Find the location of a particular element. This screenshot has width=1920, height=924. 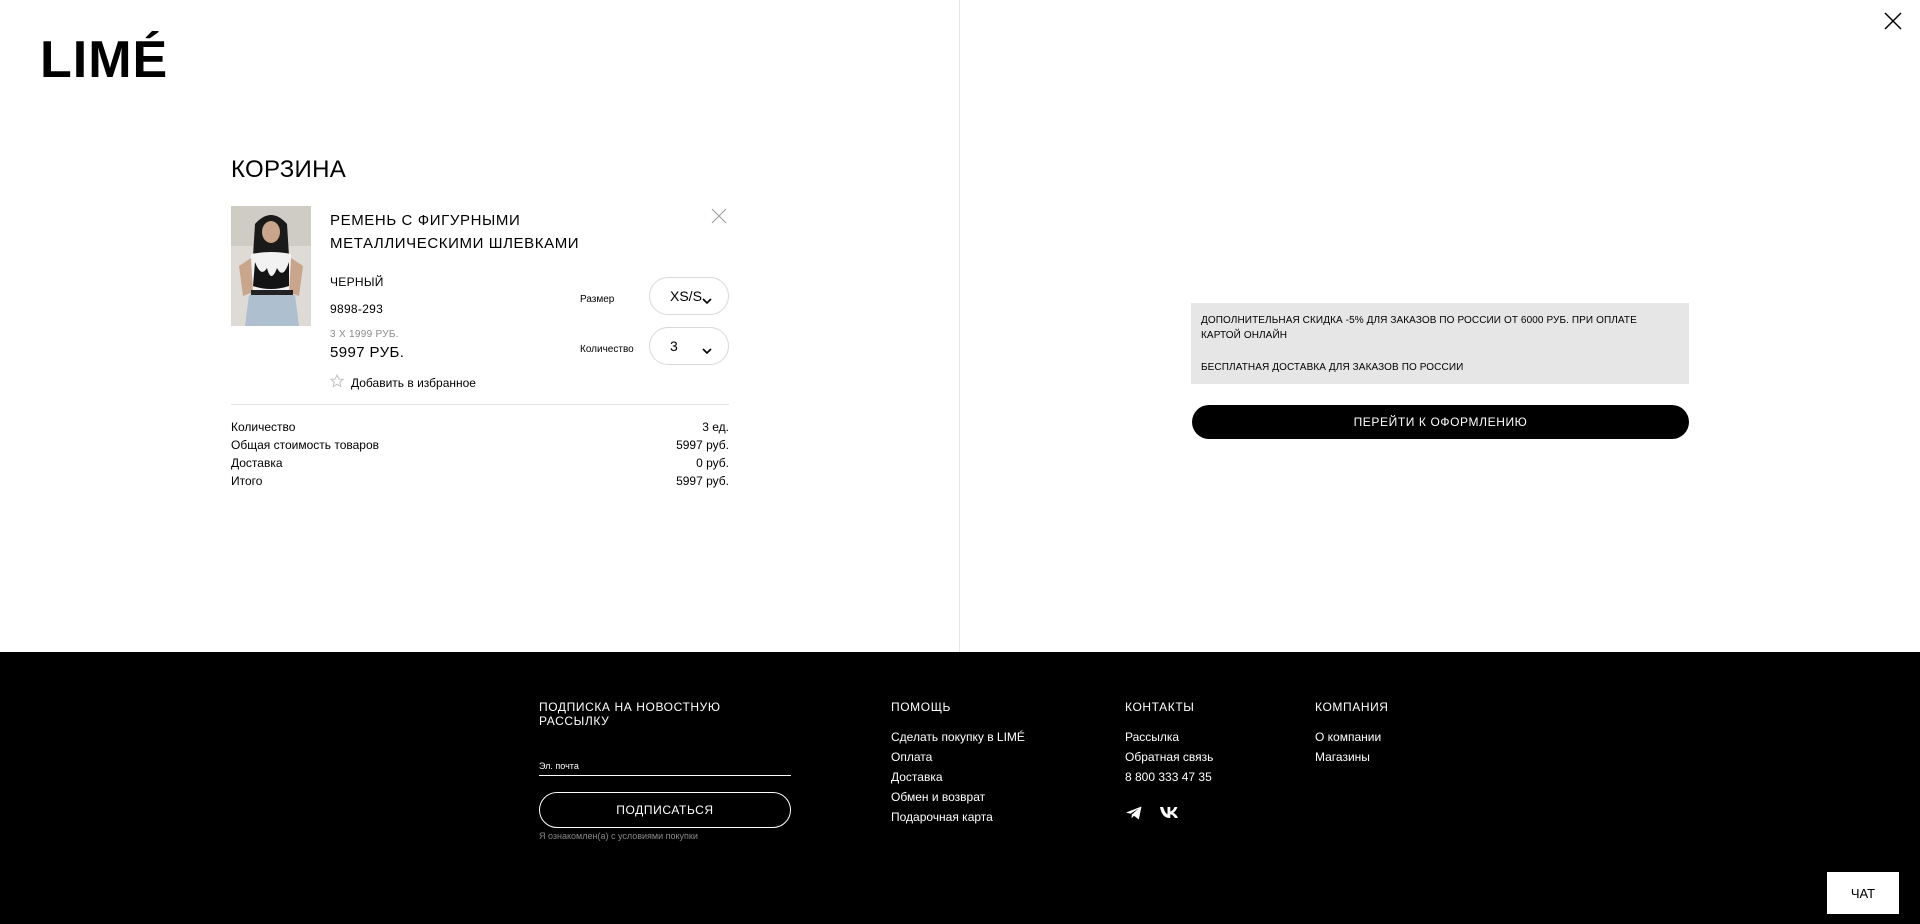

cart-title: КОРЗИНА is located at coordinates (289, 169).